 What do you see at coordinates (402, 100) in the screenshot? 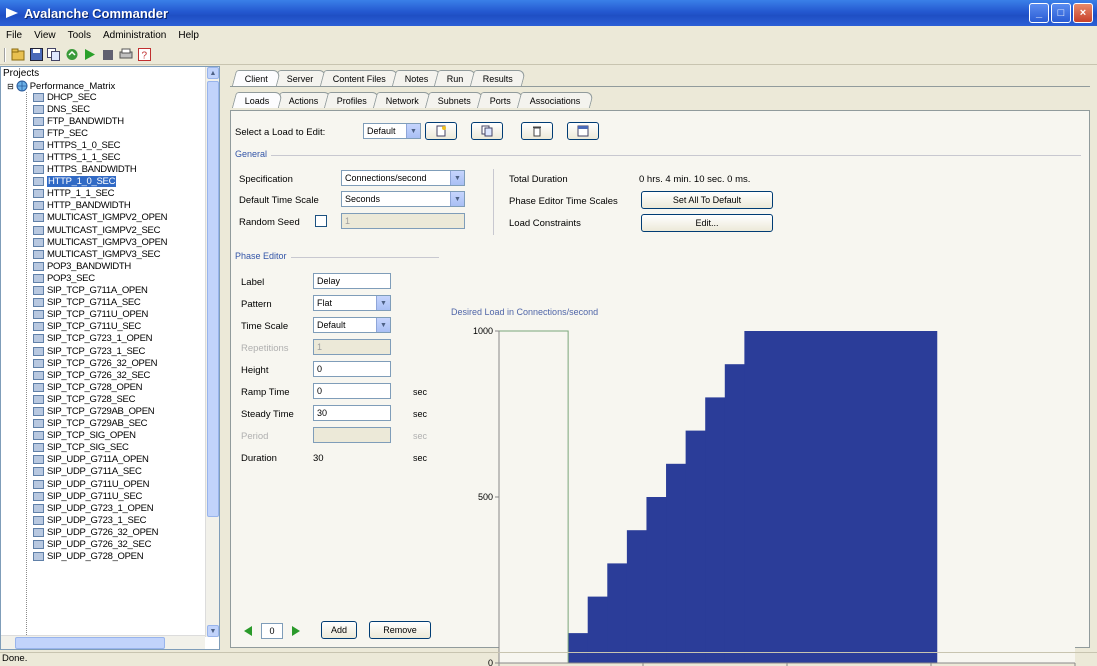
I see `tab-network: Network` at bounding box center [402, 100].